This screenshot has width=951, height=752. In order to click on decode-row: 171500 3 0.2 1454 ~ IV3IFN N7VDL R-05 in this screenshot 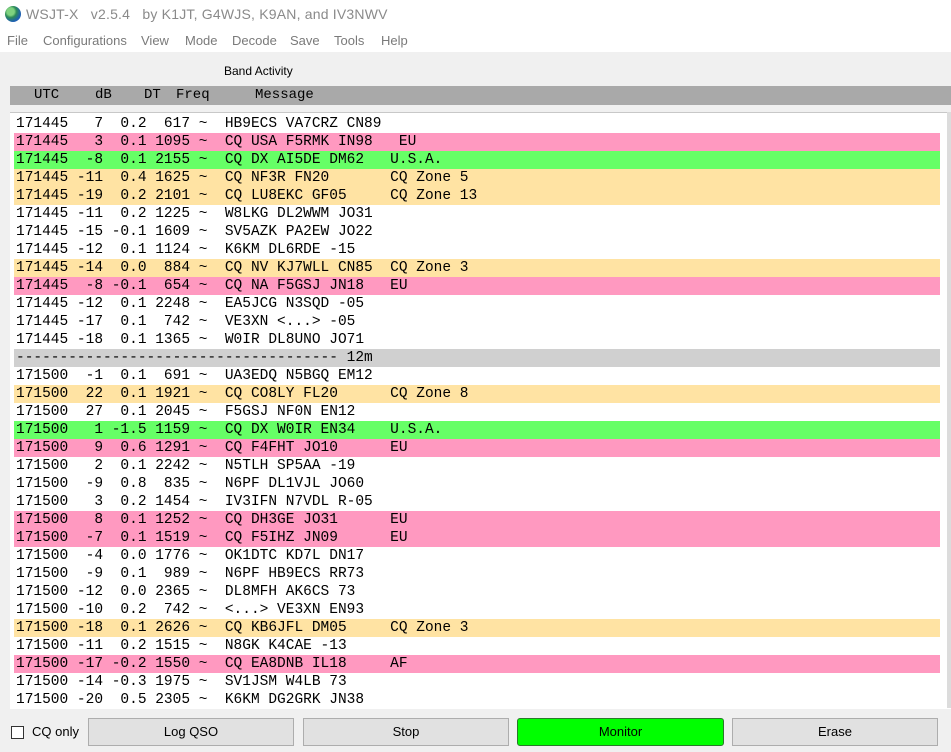, I will do `click(477, 502)`.